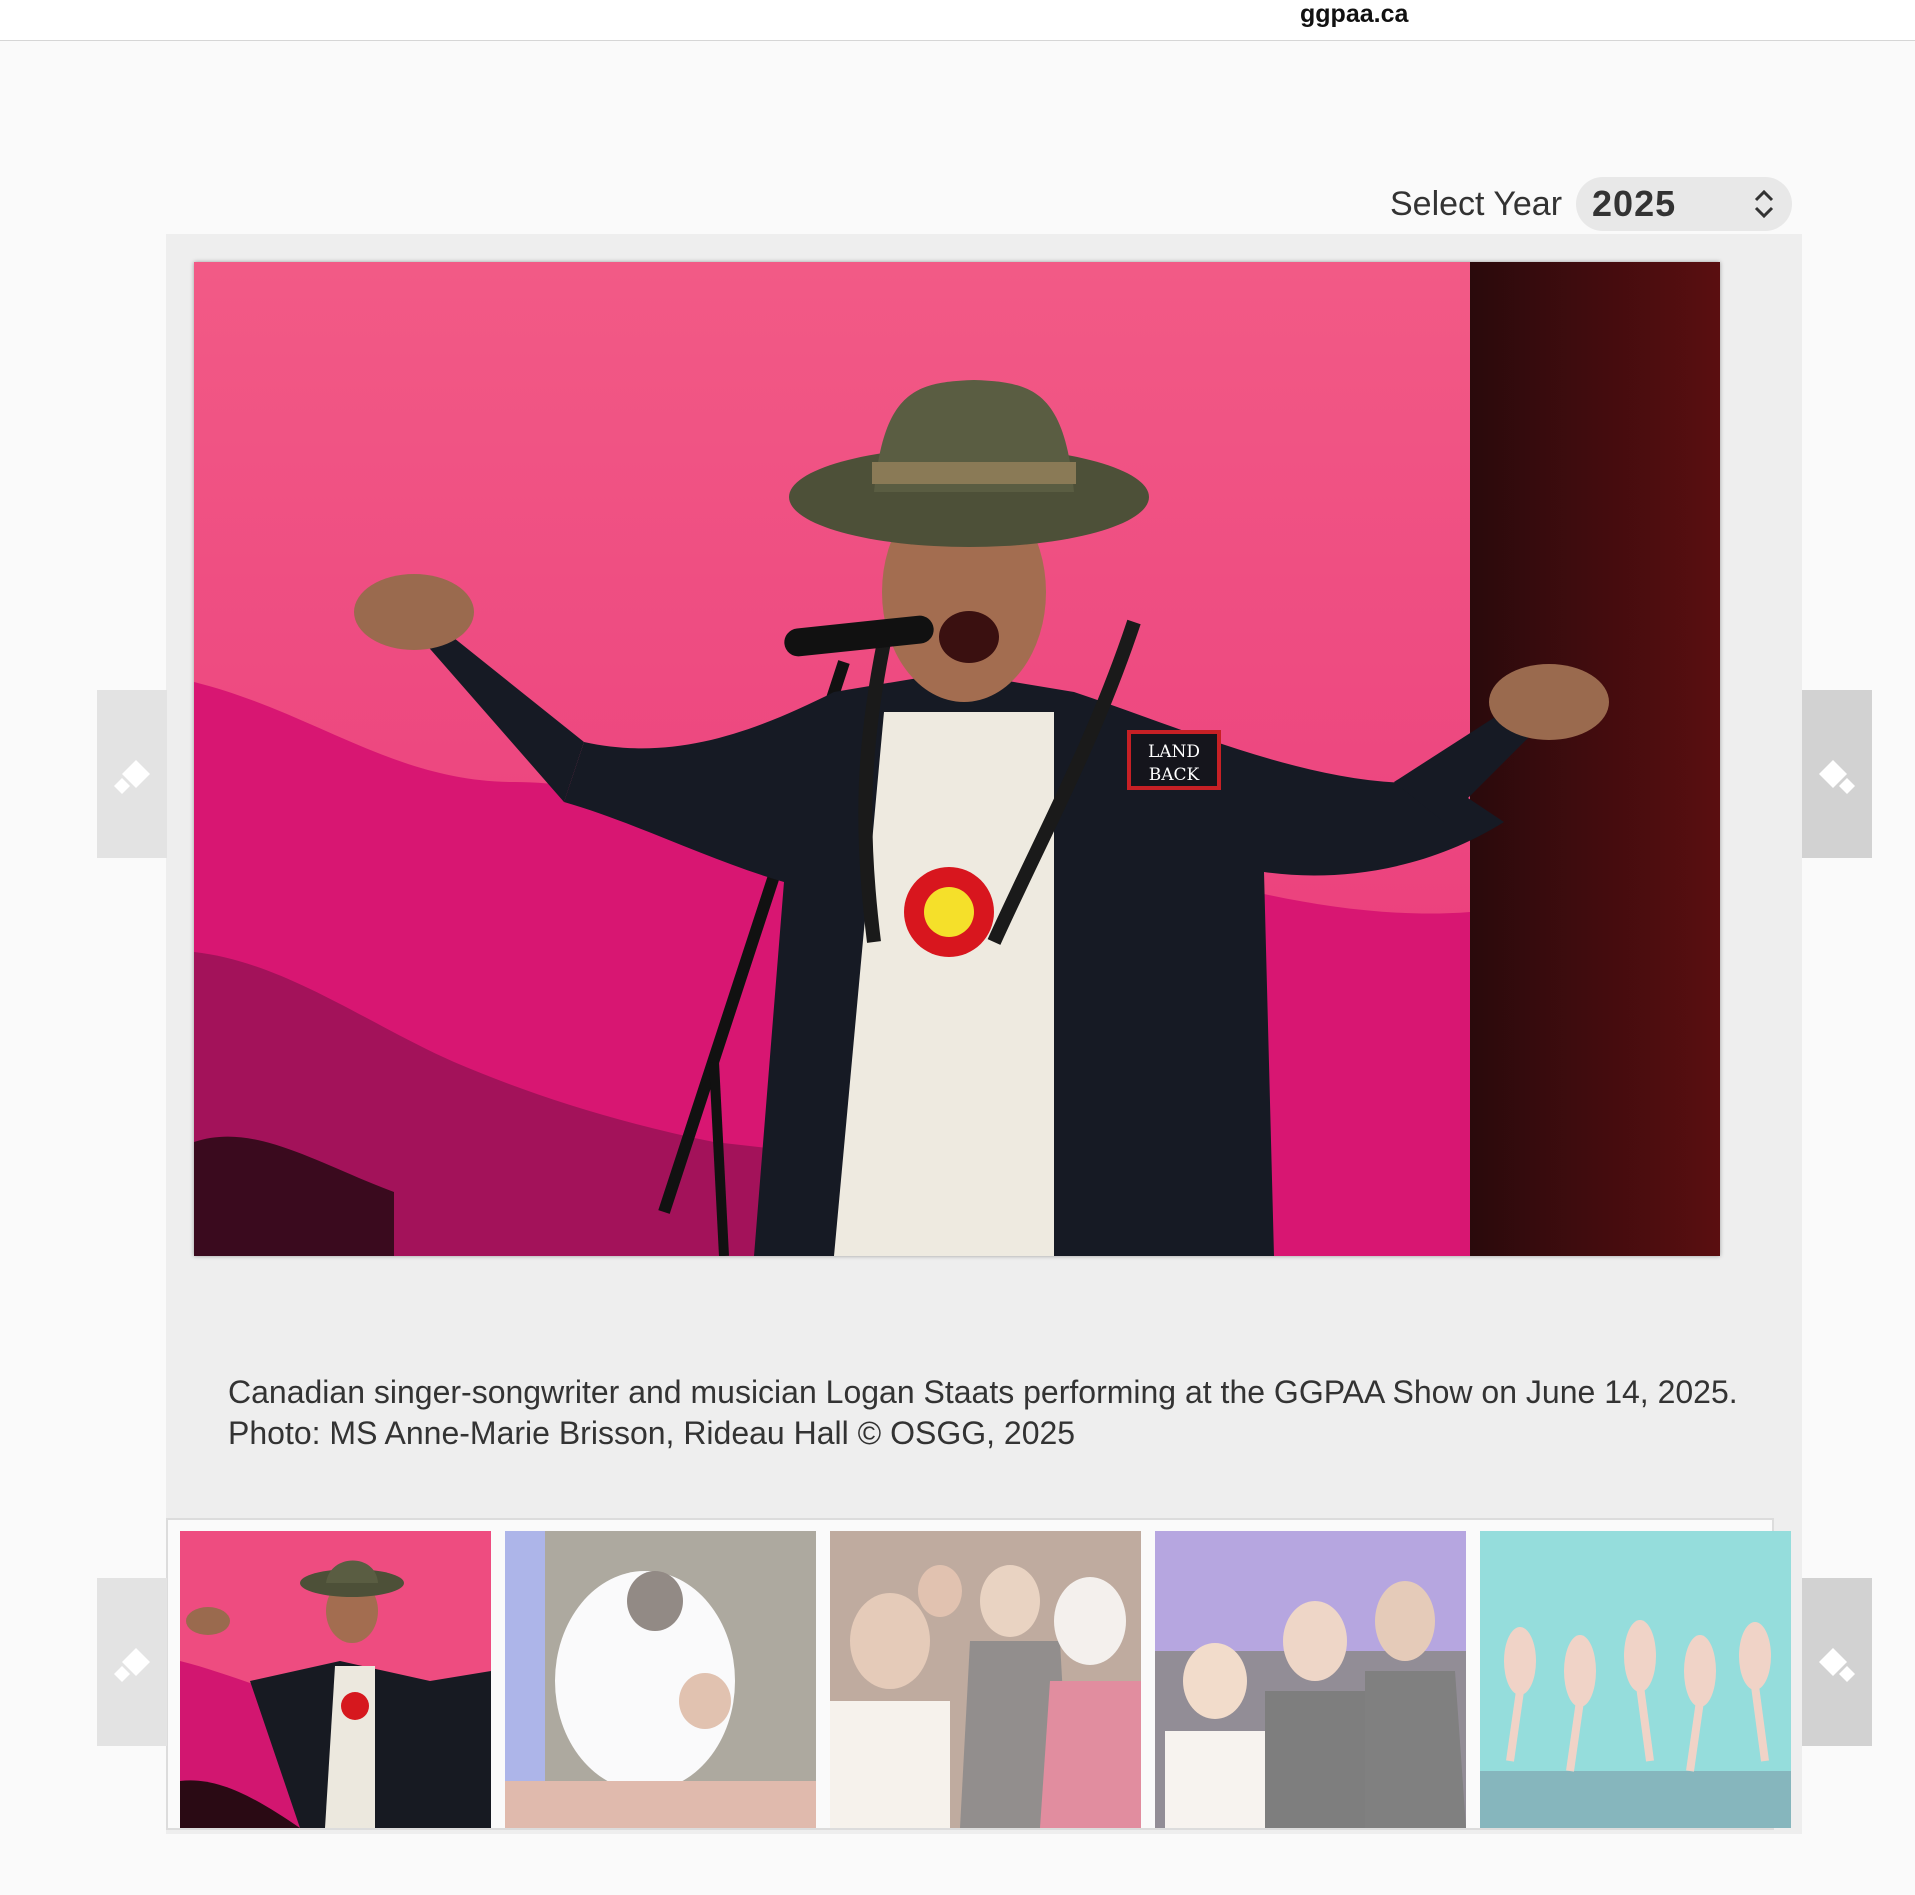 This screenshot has height=1895, width=1915. Describe the element at coordinates (1837, 777) in the screenshot. I see `next-arrow-icon` at that location.